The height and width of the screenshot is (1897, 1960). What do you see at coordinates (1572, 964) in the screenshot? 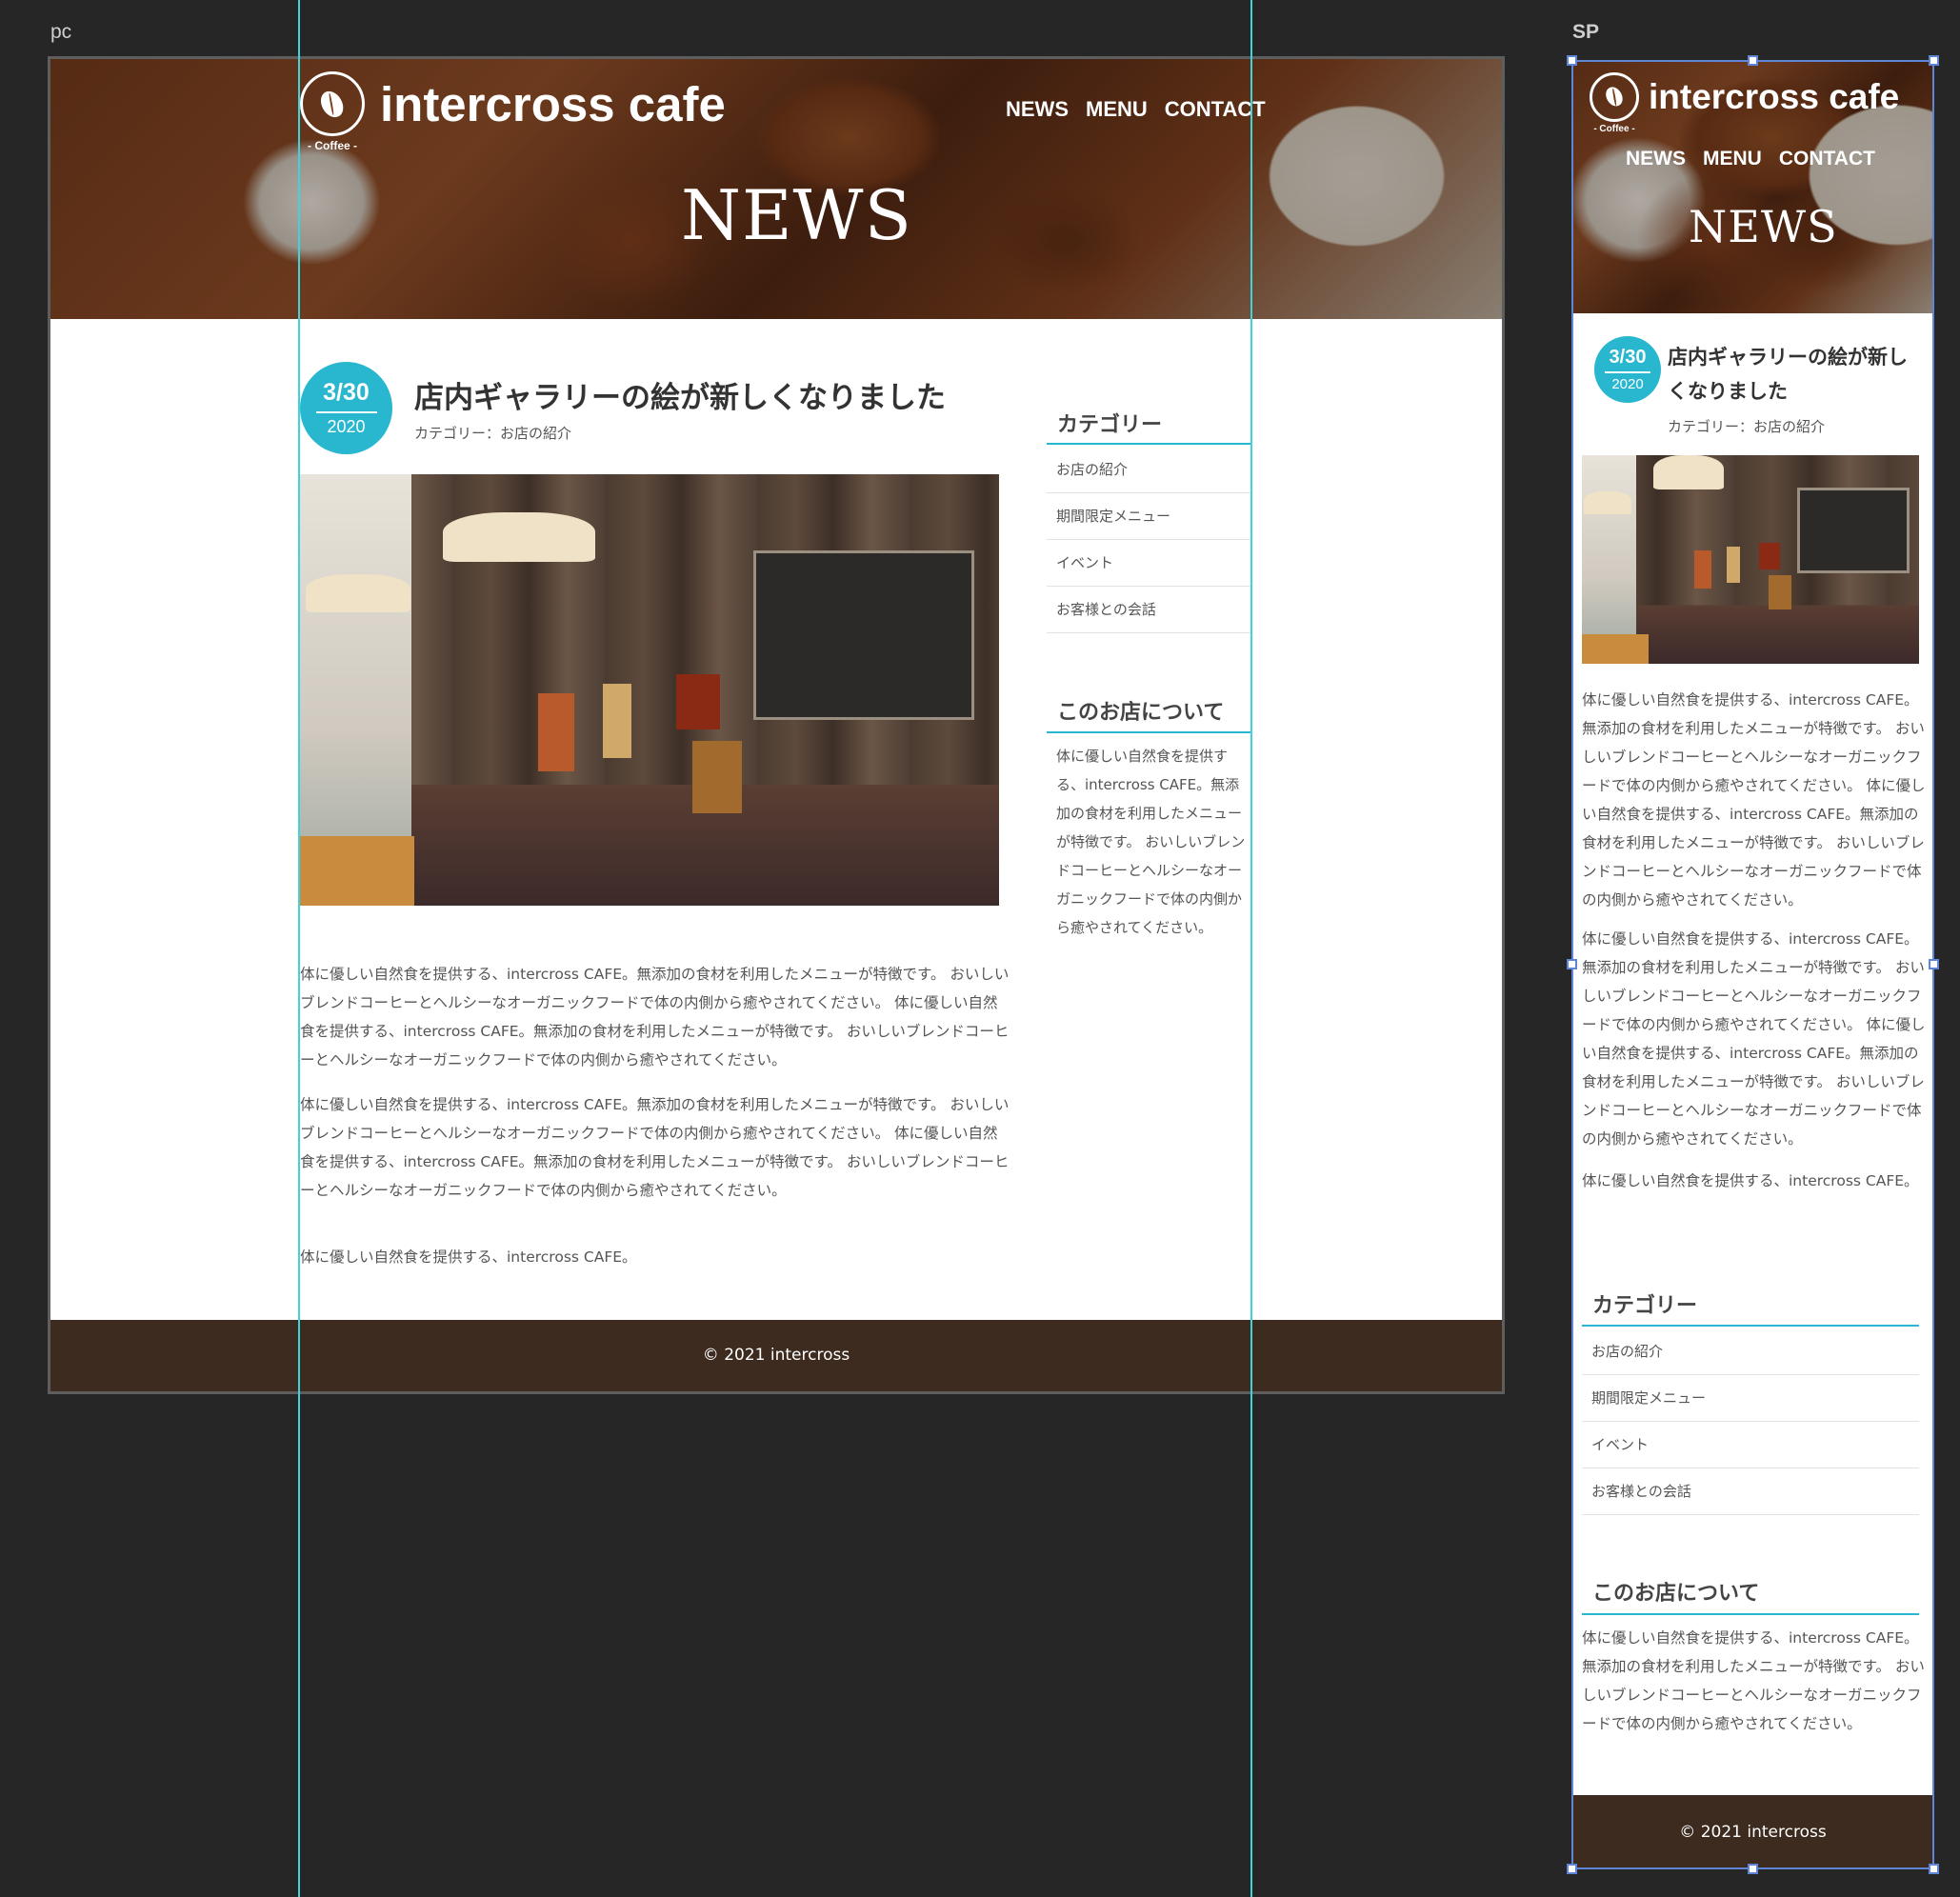
I see `resize-handle-middle-left` at bounding box center [1572, 964].